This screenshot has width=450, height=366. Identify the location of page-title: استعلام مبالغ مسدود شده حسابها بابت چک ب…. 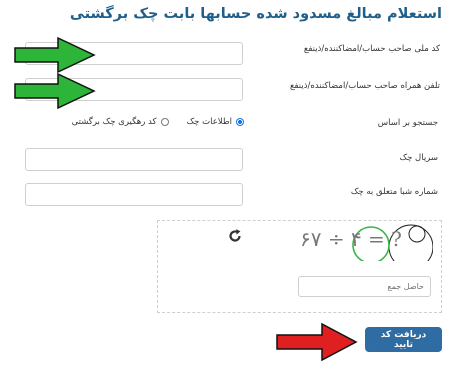
(255, 14).